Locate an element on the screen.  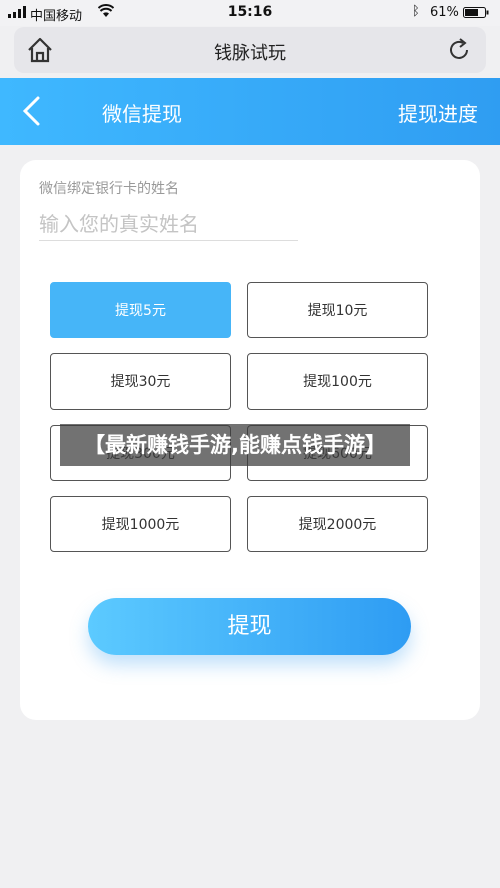
name-label: 微信绑定银行卡的姓名 is located at coordinates (109, 189).